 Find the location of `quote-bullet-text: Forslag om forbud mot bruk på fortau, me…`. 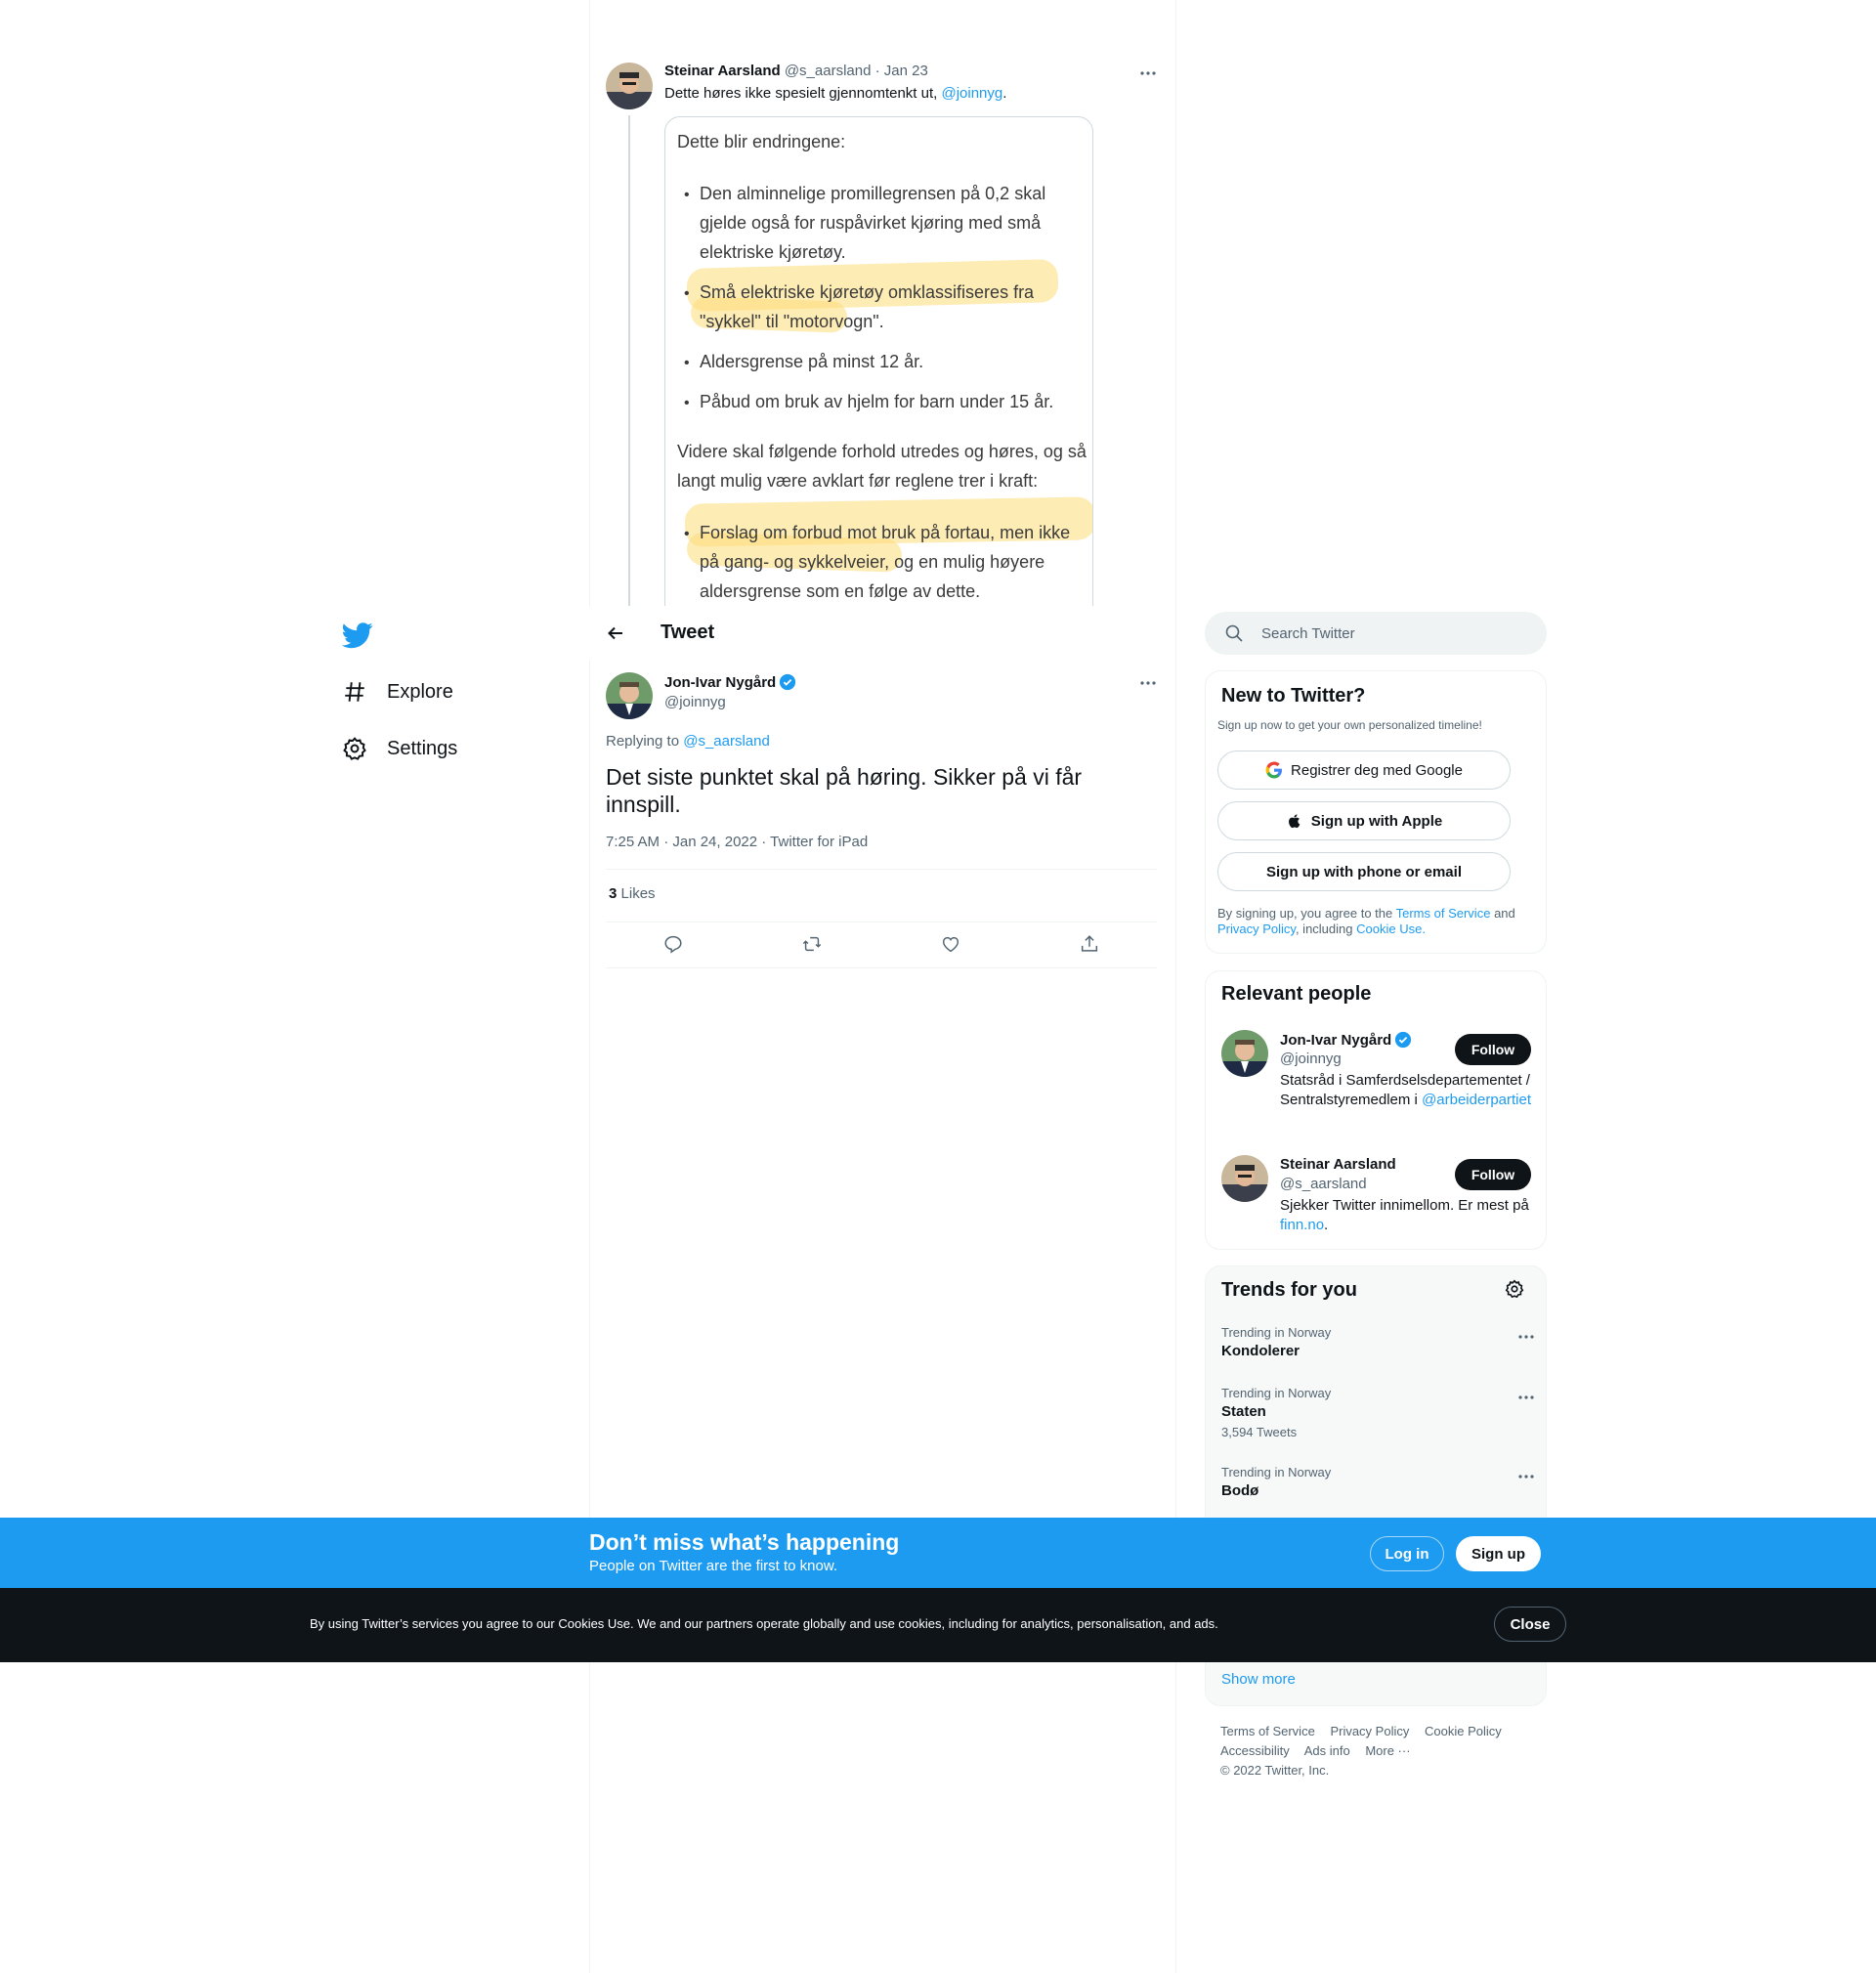

quote-bullet-text: Forslag om forbud mot bruk på fortau, me… is located at coordinates (885, 562).